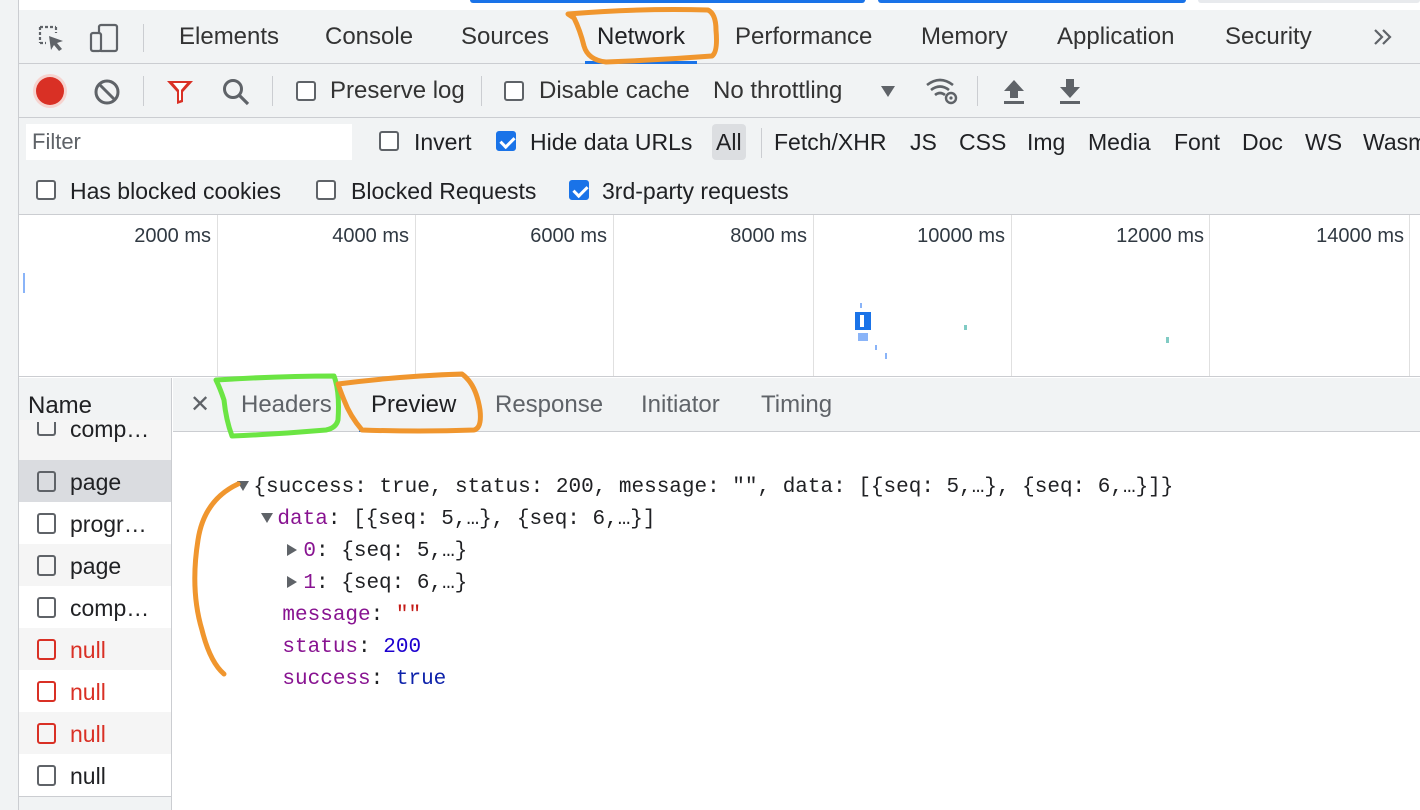 This screenshot has width=1420, height=810. I want to click on browser-top-strip, so click(710, 5).